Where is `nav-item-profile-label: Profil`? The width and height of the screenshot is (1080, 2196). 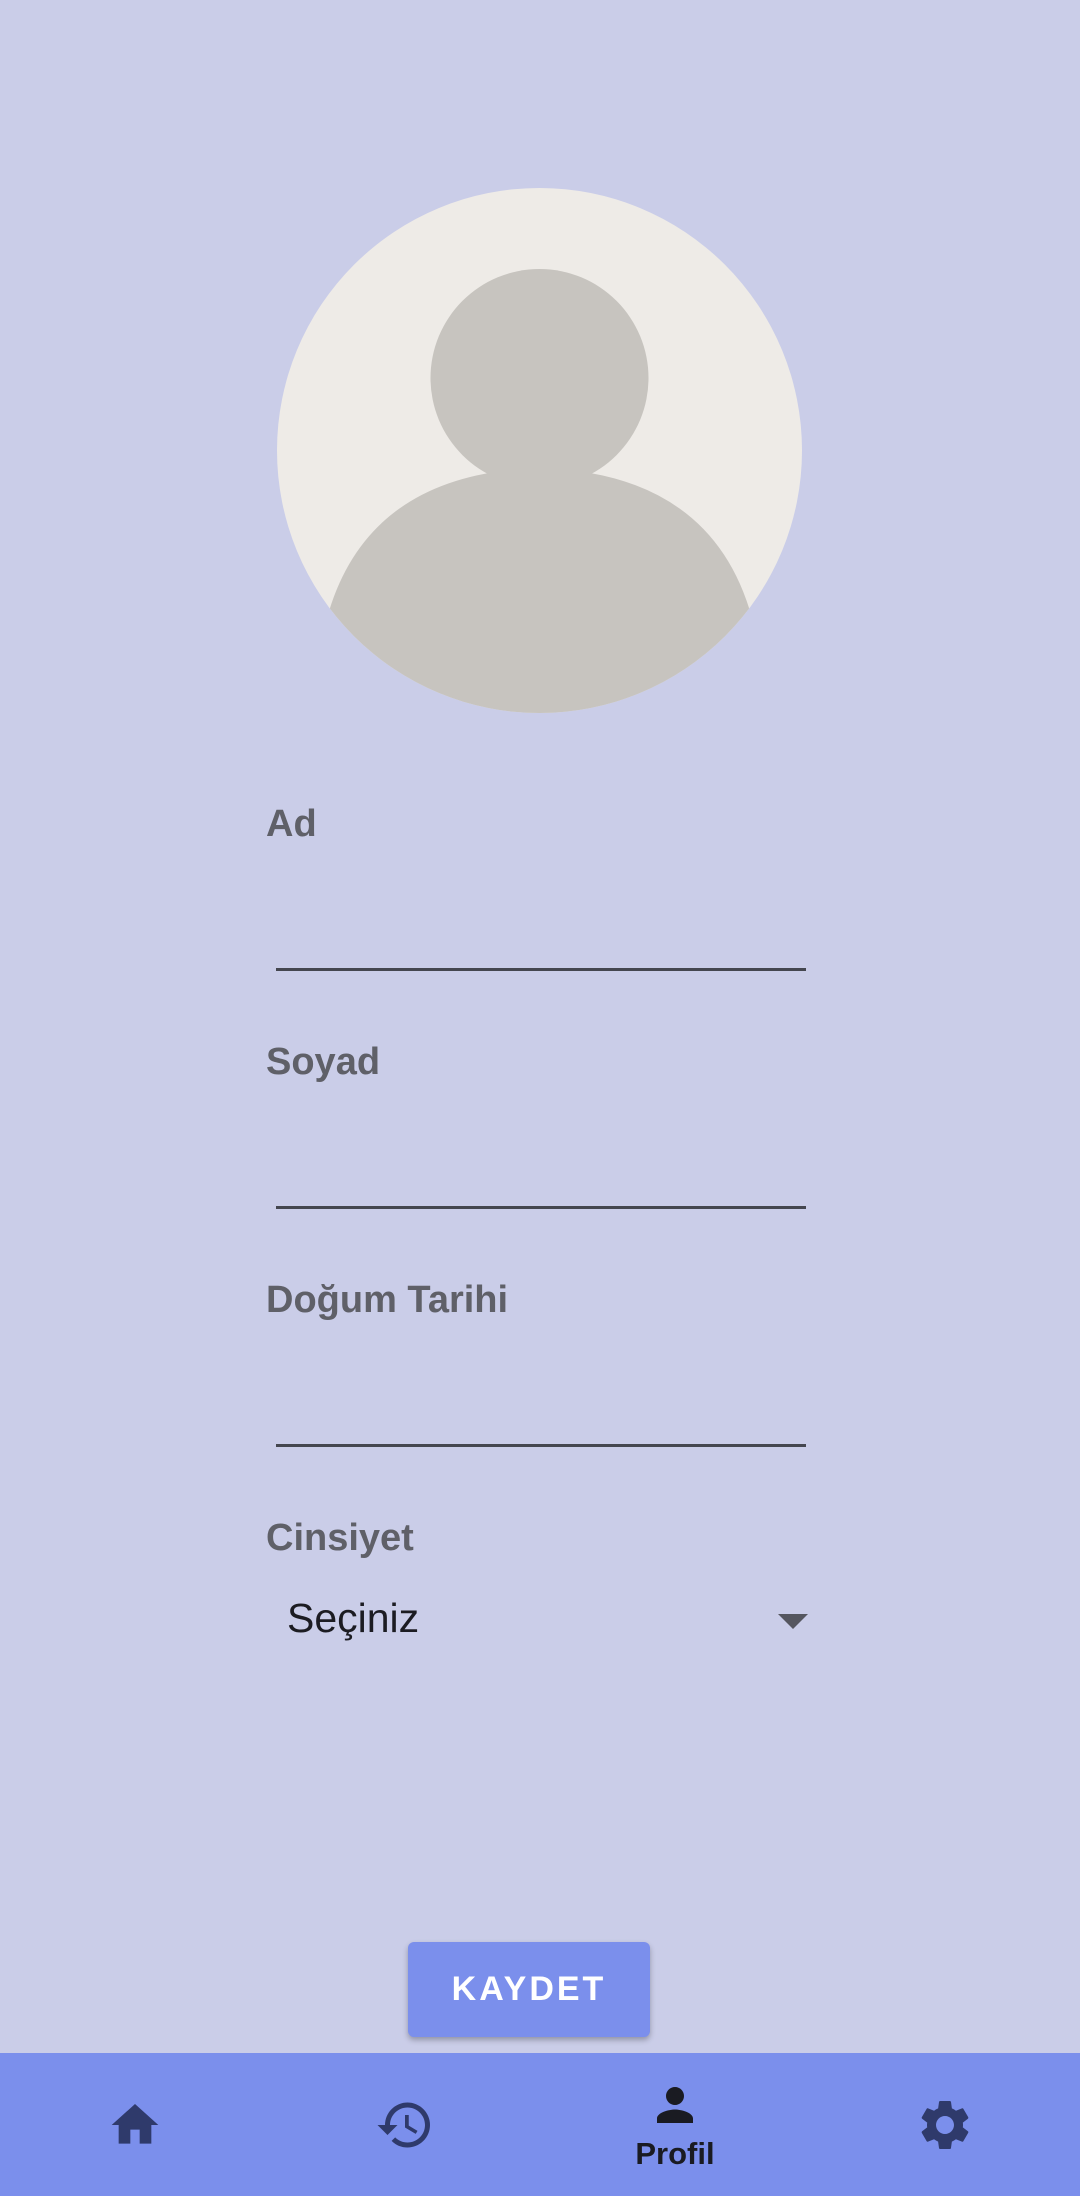
nav-item-profile-label: Profil is located at coordinates (675, 2153).